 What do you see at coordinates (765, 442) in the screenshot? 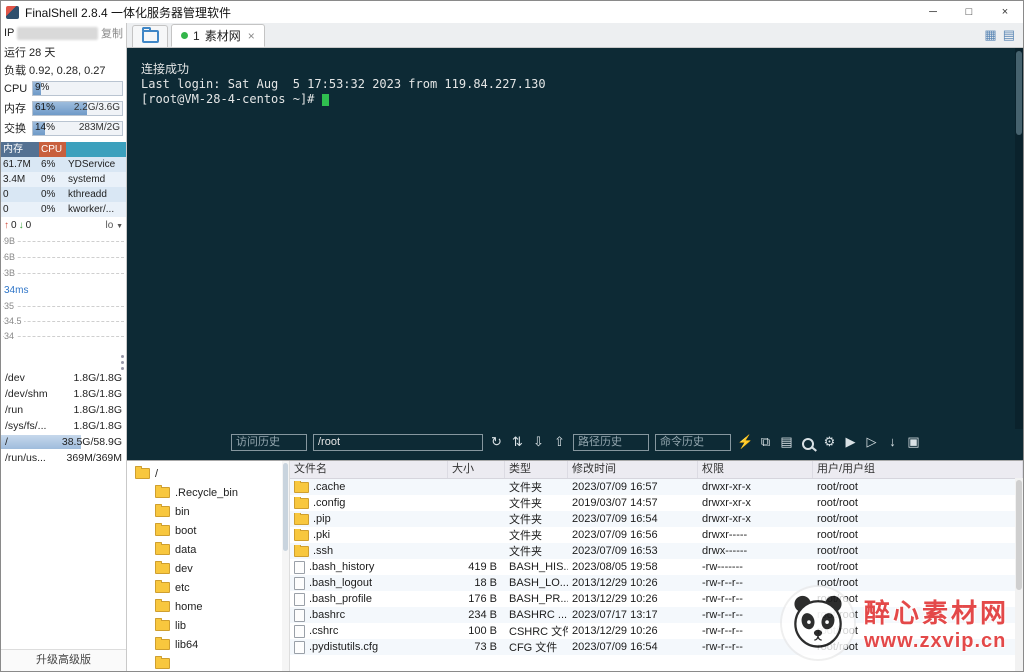
I see `copy-icon: ⧉` at bounding box center [765, 442].